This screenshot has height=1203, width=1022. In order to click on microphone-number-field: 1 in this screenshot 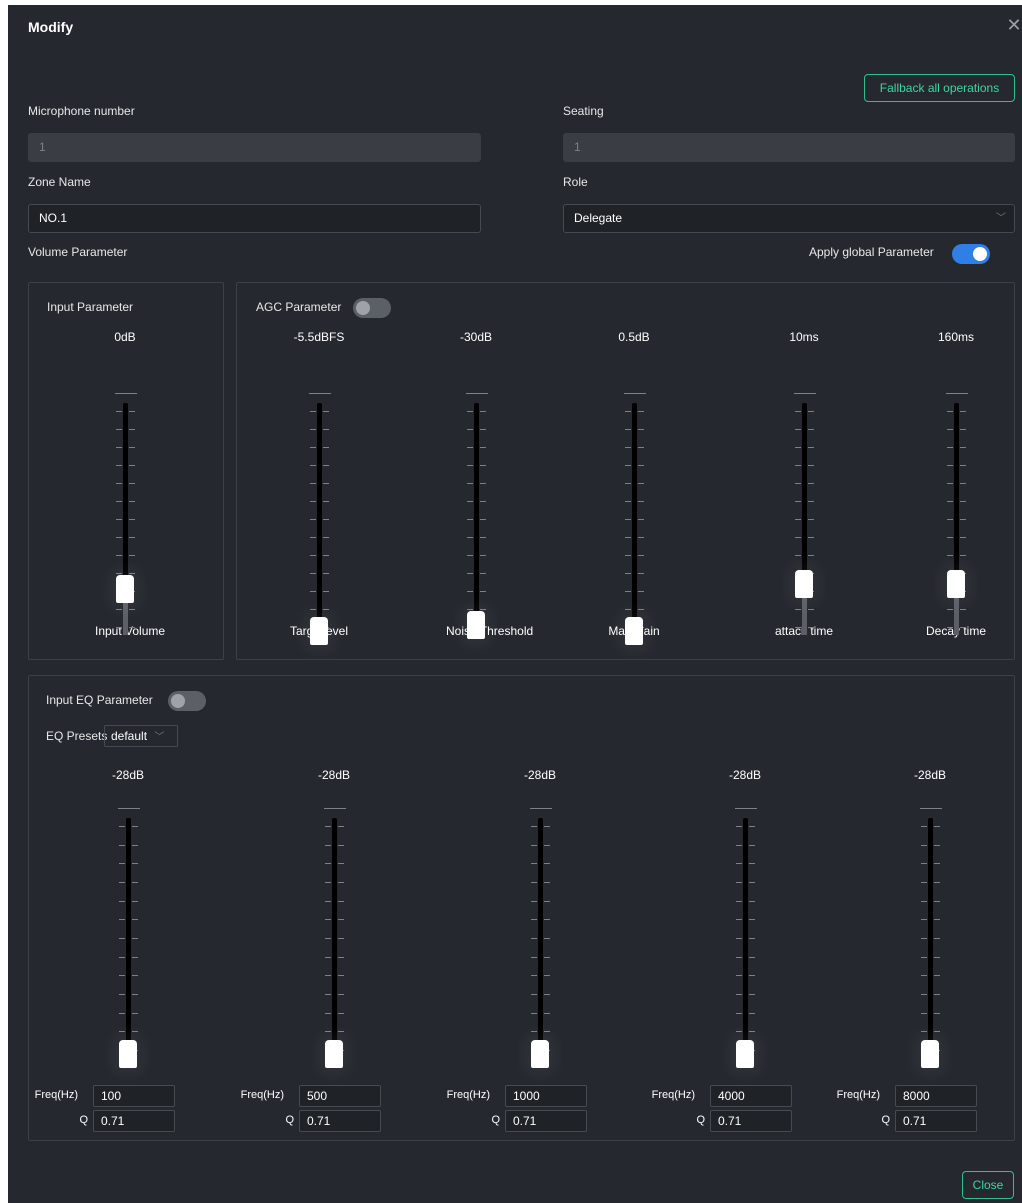, I will do `click(254, 147)`.